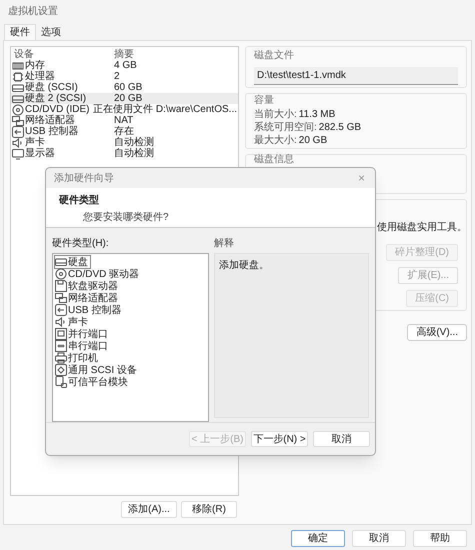 This screenshot has width=475, height=550. What do you see at coordinates (80, 243) in the screenshot?
I see `list-label: 硬件类型(H):` at bounding box center [80, 243].